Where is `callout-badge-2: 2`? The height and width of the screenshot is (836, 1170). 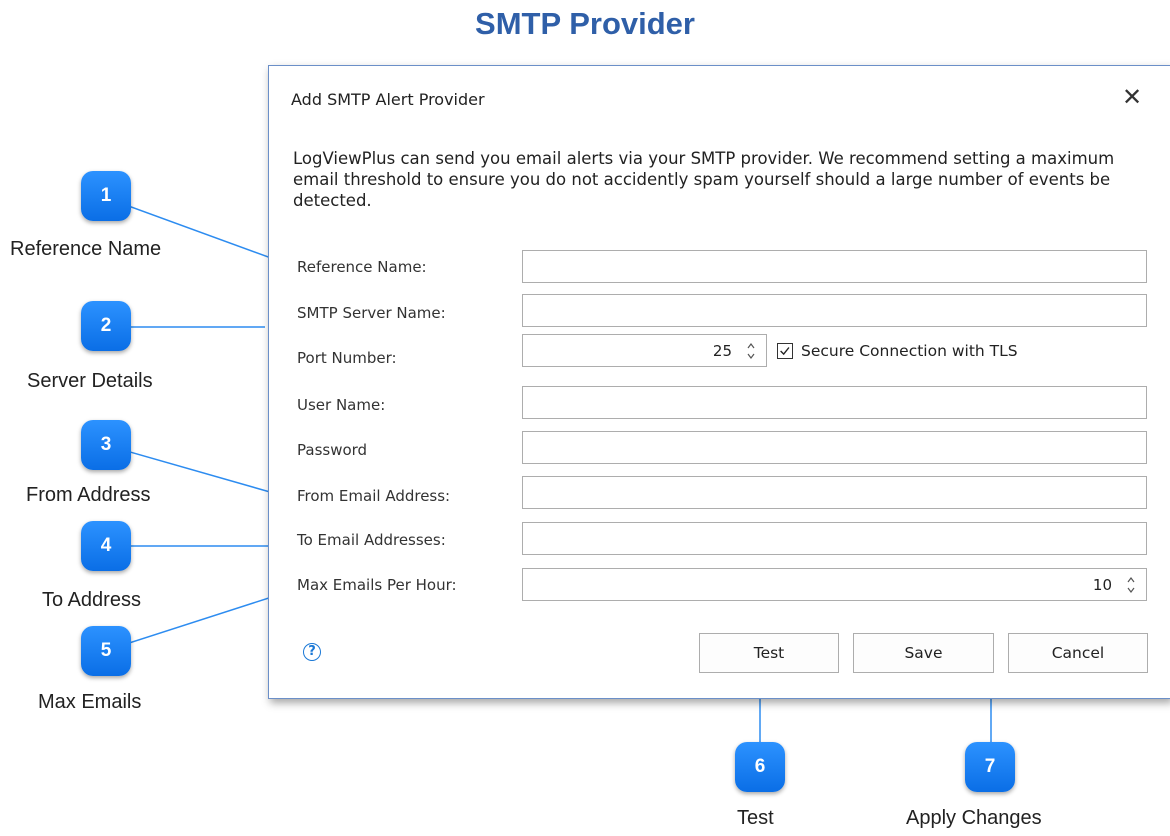 callout-badge-2: 2 is located at coordinates (106, 326).